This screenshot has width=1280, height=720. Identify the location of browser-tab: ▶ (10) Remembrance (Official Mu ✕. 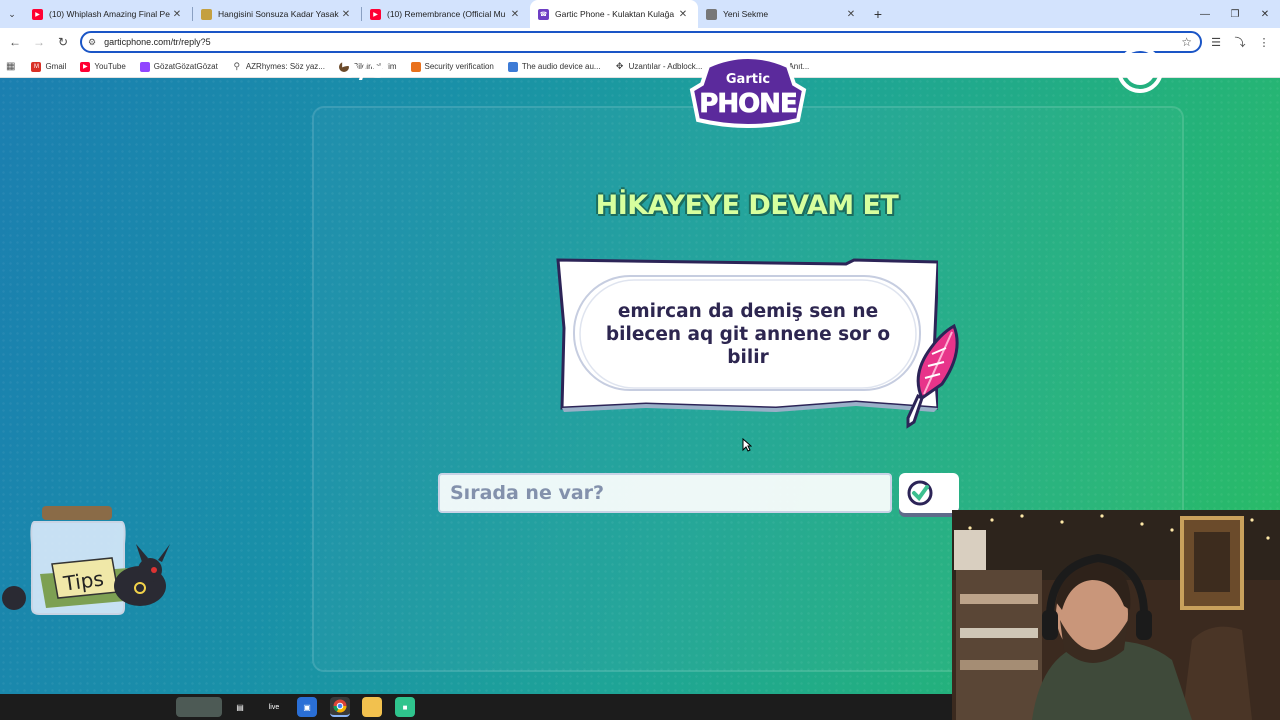
(446, 14).